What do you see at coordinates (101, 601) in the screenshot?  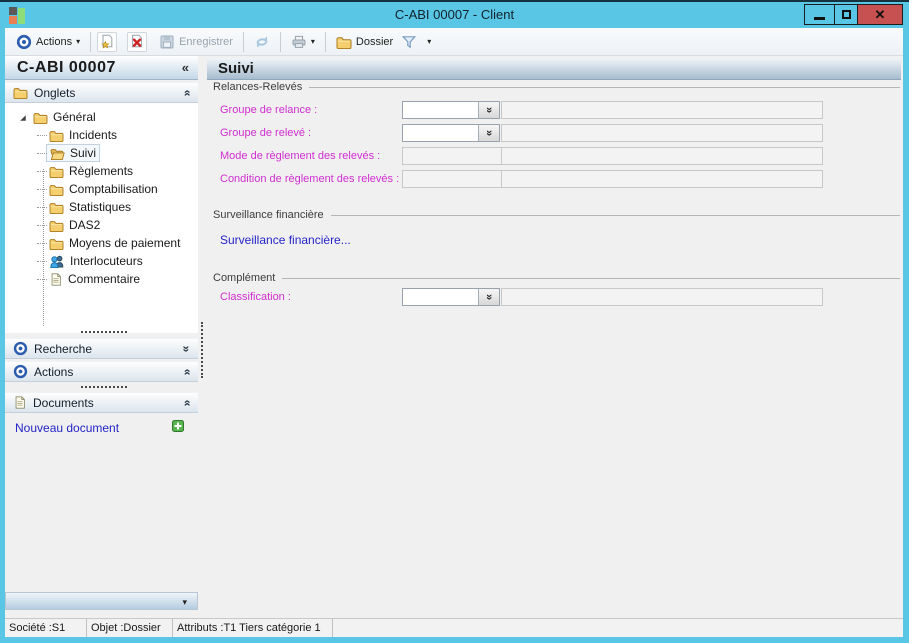 I see `sidebar-footer-bar: ▾` at bounding box center [101, 601].